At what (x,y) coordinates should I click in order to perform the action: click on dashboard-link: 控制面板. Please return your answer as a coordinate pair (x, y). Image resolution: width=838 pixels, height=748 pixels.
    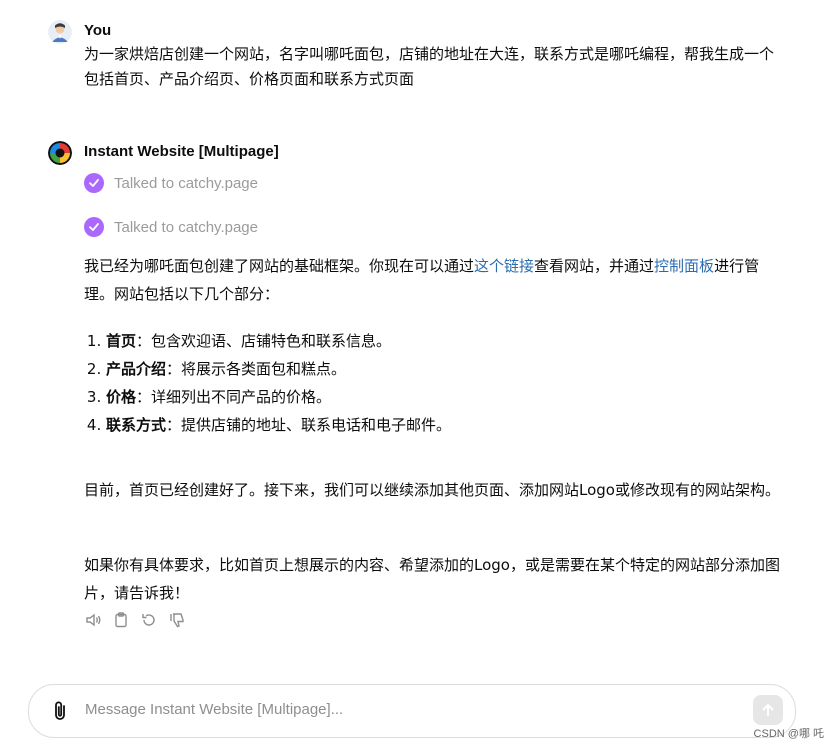
    Looking at the image, I should click on (684, 266).